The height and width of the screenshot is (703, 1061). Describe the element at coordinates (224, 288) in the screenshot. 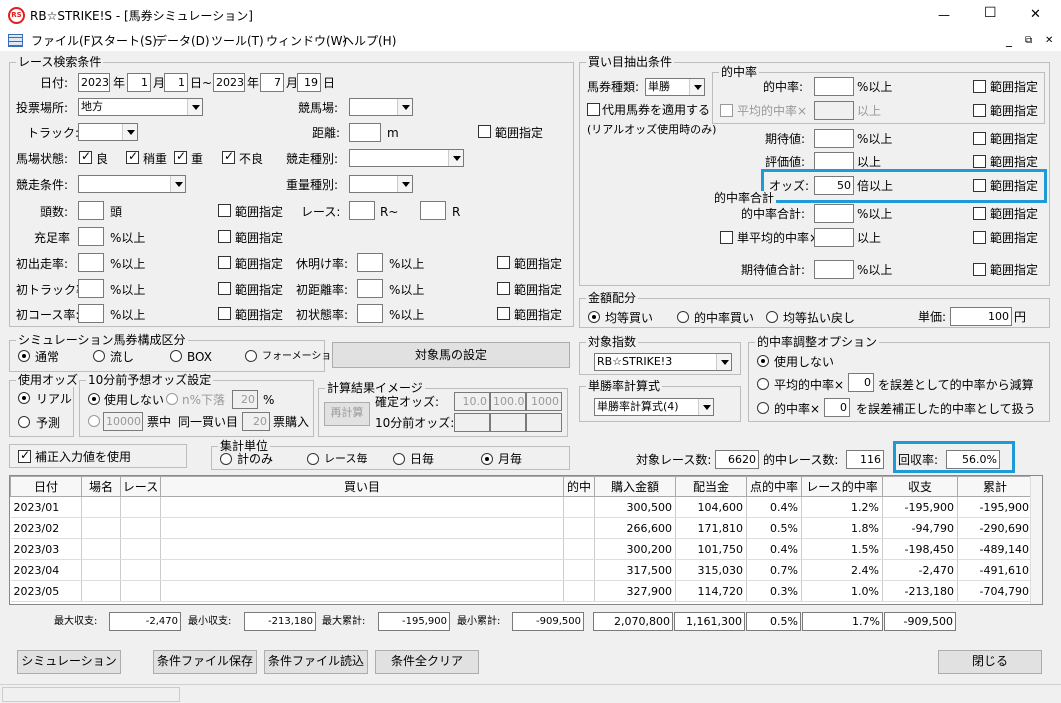

I see `first-track-range-checkbox` at that location.